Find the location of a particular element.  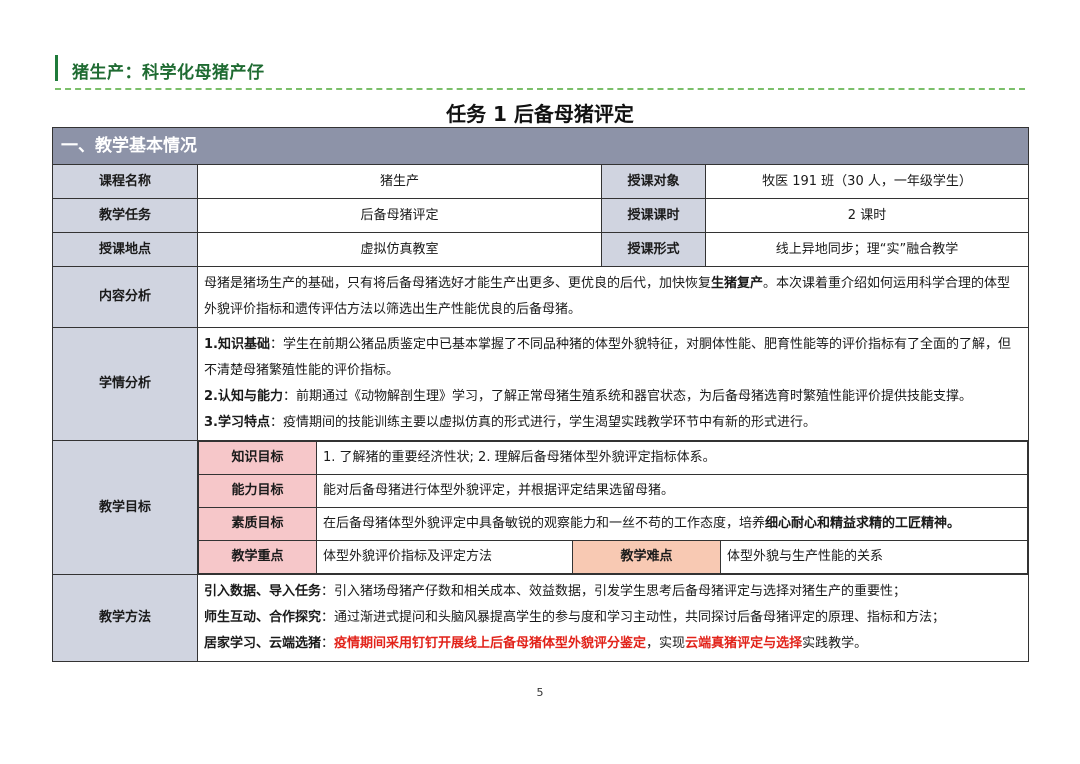

section-heading: 一、教学基本情况 is located at coordinates (540, 146).